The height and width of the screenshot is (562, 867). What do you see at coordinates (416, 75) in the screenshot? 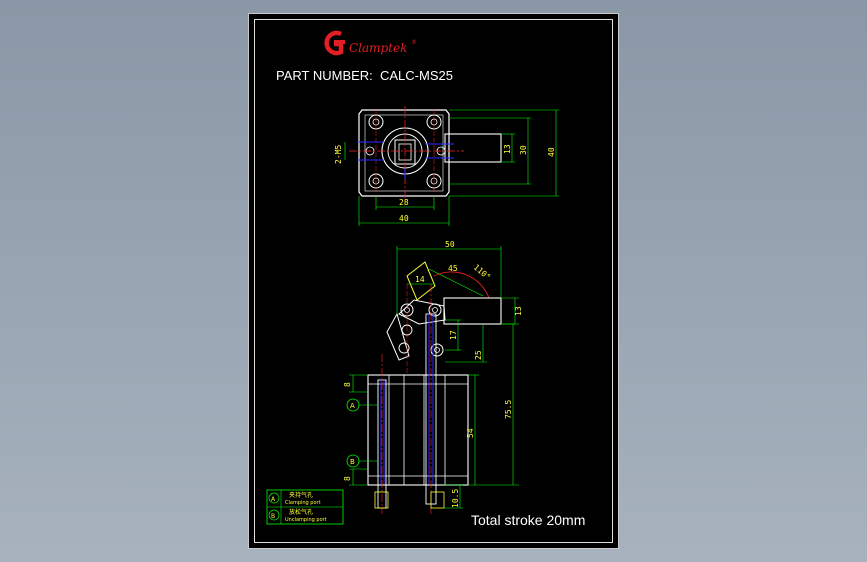
I see `part-number-value: CALC-MS25` at bounding box center [416, 75].